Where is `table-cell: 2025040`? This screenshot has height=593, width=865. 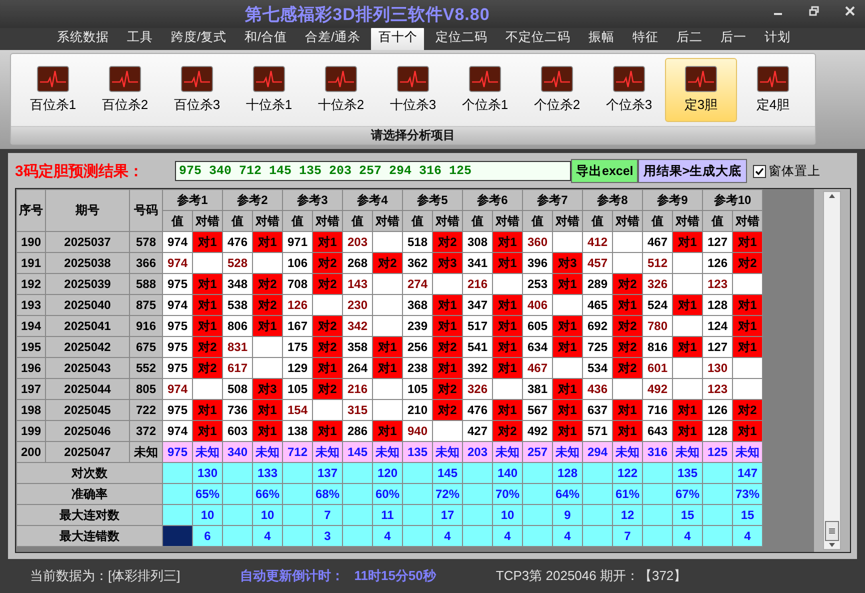 table-cell: 2025040 is located at coordinates (88, 305).